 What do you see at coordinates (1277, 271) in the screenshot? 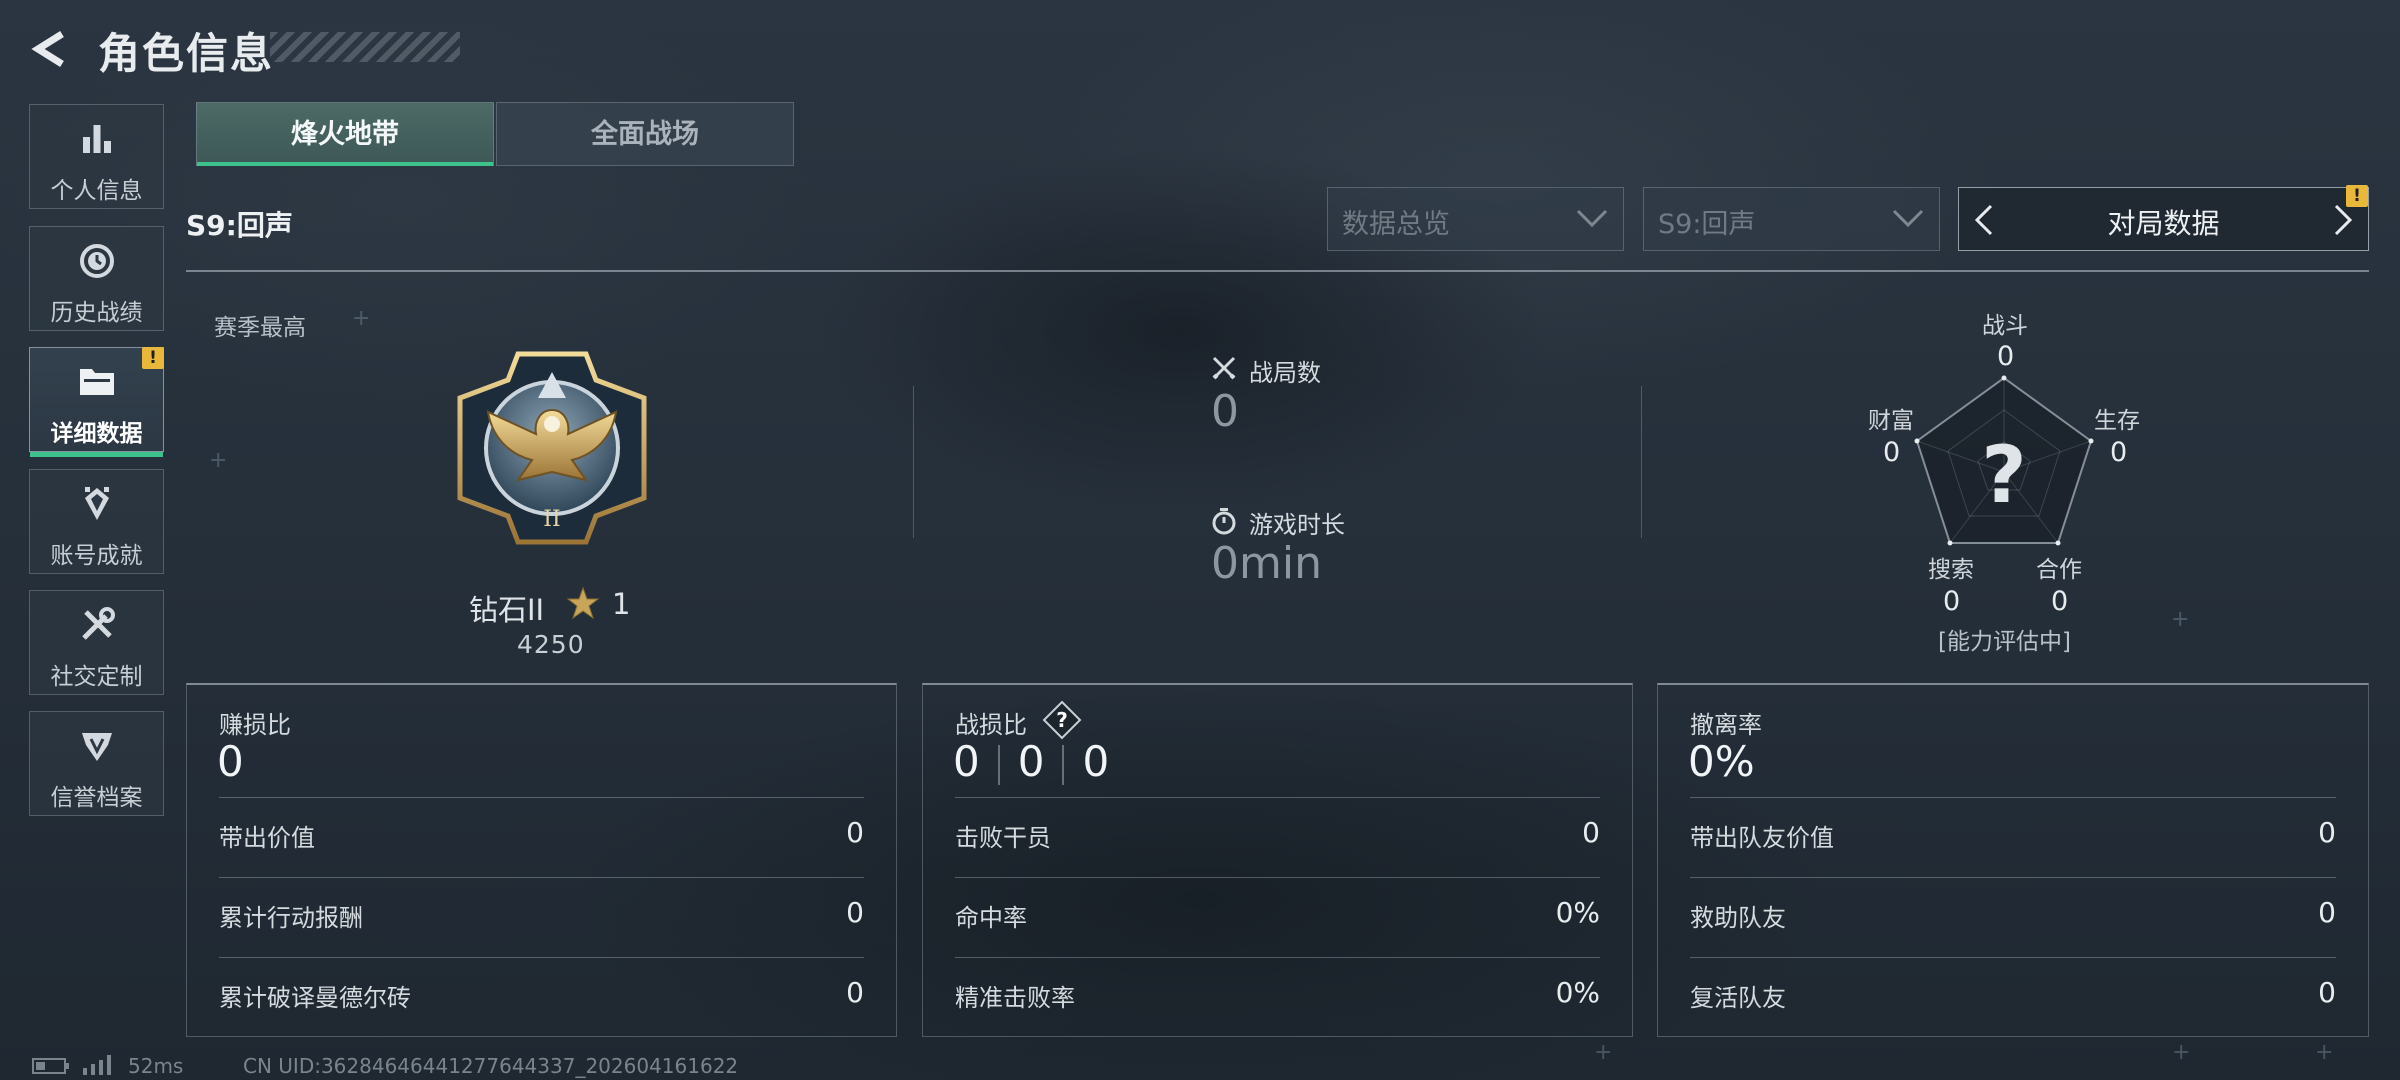
I see `section-divider` at bounding box center [1277, 271].